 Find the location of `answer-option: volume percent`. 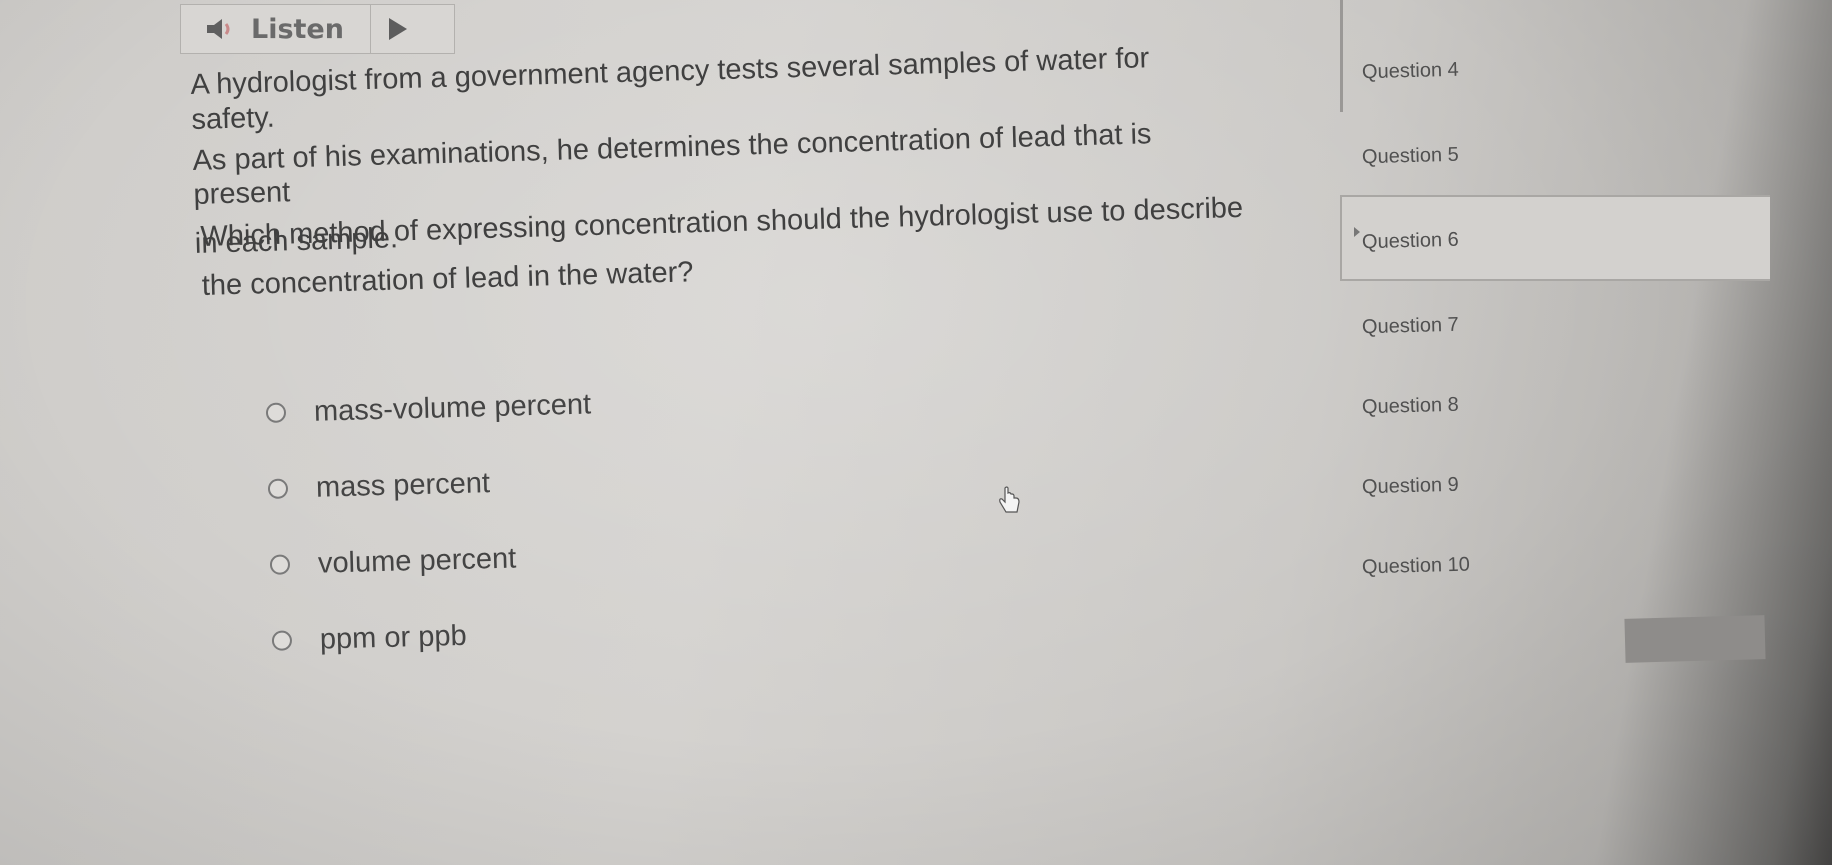

answer-option: volume percent is located at coordinates (432, 560).